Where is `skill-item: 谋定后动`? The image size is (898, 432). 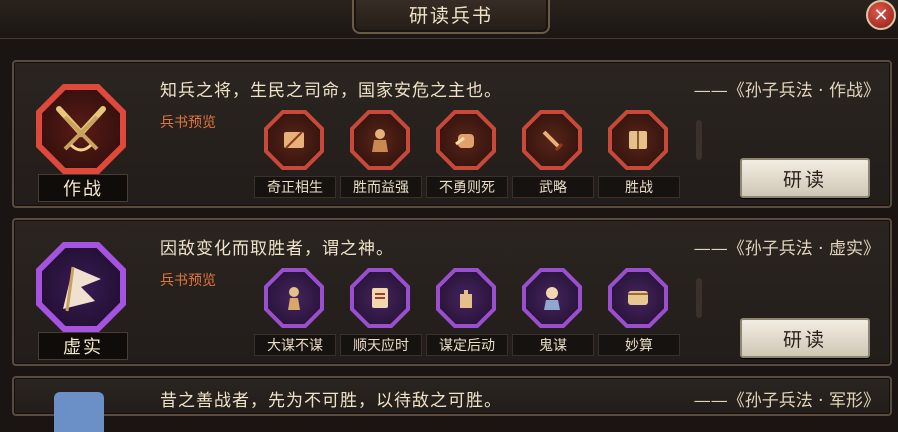
skill-item: 谋定后动 is located at coordinates (469, 313).